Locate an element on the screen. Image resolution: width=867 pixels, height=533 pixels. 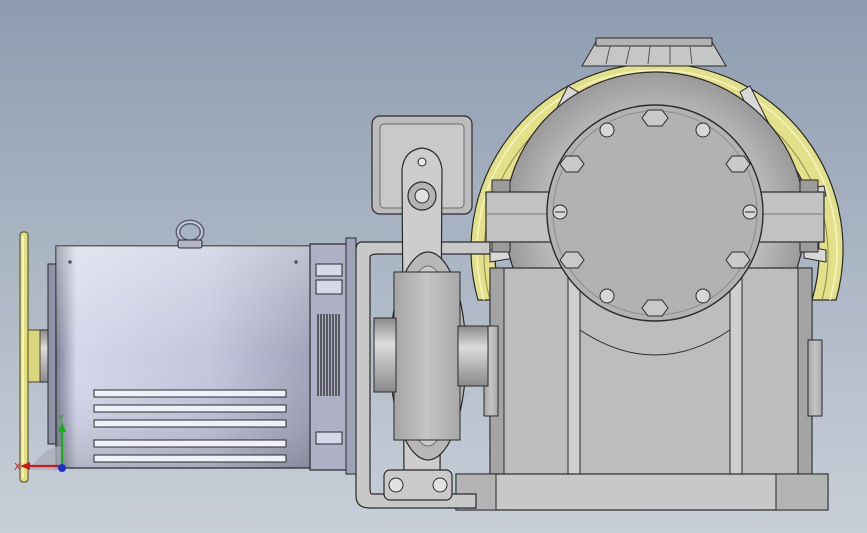
lifting-eyebolt is located at coordinates (190, 234).